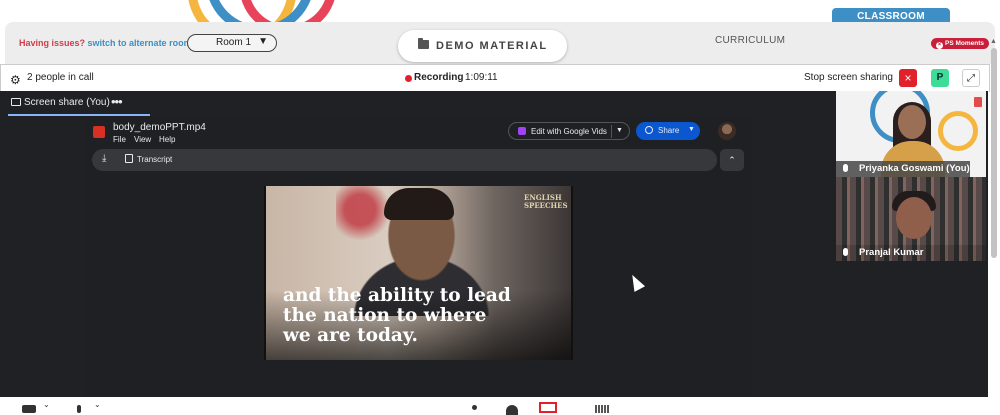 This screenshot has width=1000, height=415. I want to click on share-label: Share, so click(669, 130).